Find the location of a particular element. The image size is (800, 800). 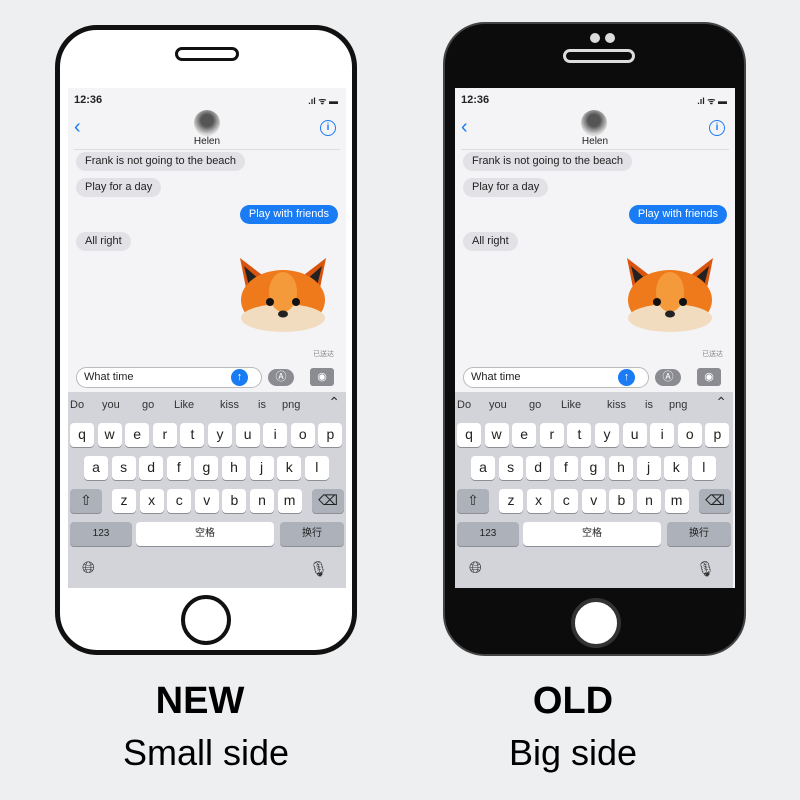

message-bubble: Frank is not going to the beach is located at coordinates (161, 161).